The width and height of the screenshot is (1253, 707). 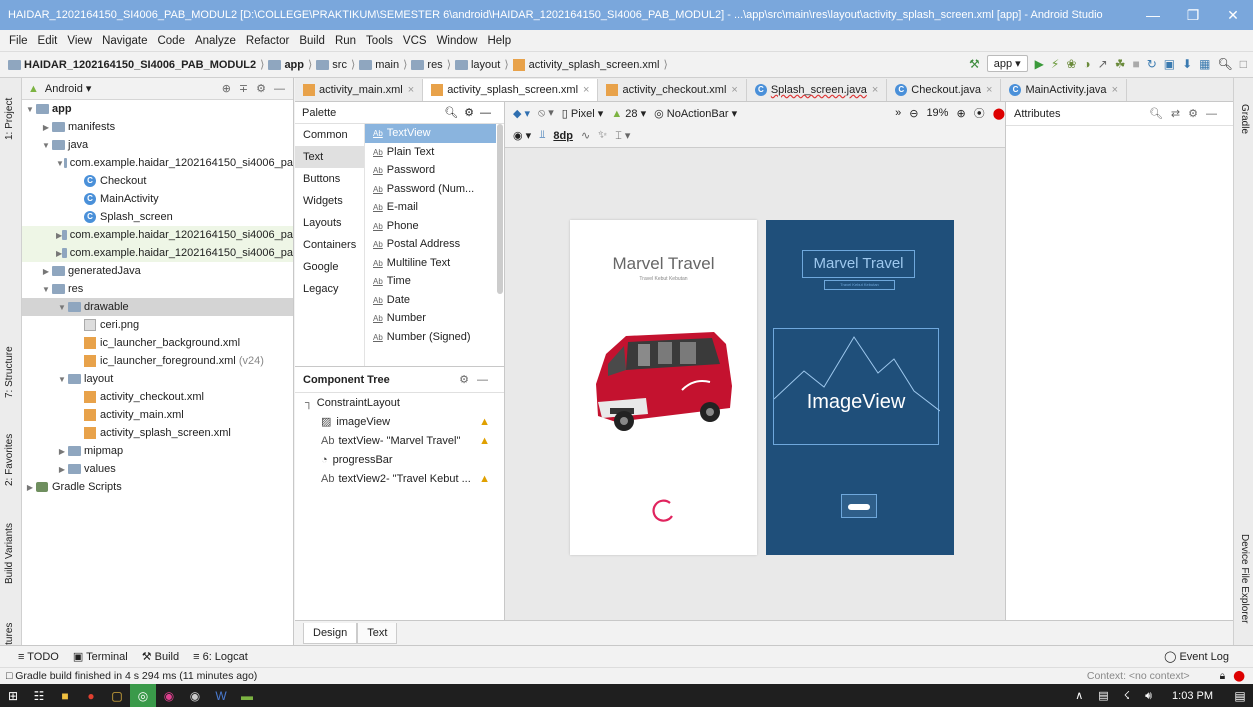 What do you see at coordinates (399, 478) in the screenshot?
I see `component-textview2: Ab textView2- "Travel Kebut ... ▲` at bounding box center [399, 478].